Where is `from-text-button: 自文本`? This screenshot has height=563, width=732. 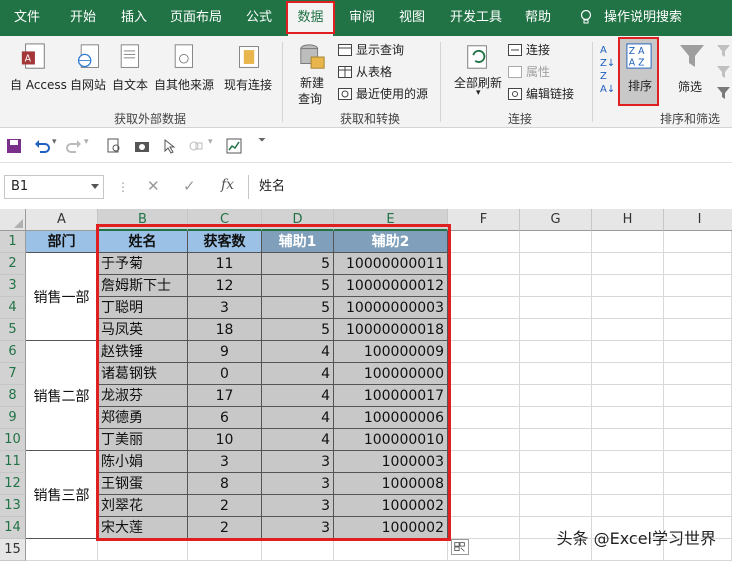 from-text-button: 自文本 is located at coordinates (130, 68).